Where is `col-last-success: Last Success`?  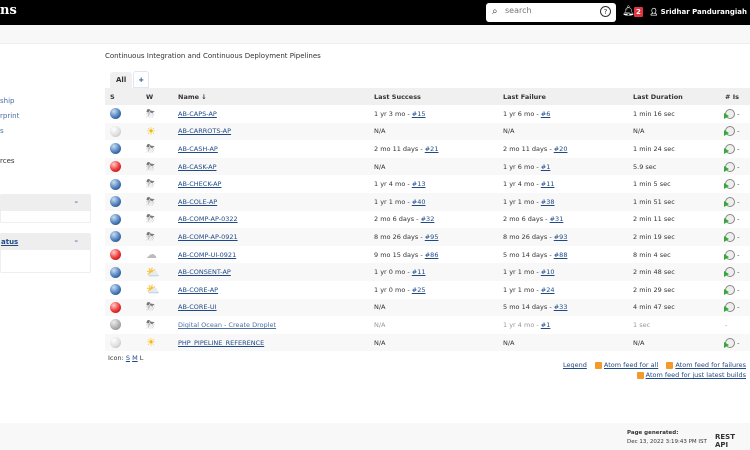
col-last-success: Last Success is located at coordinates (433, 96).